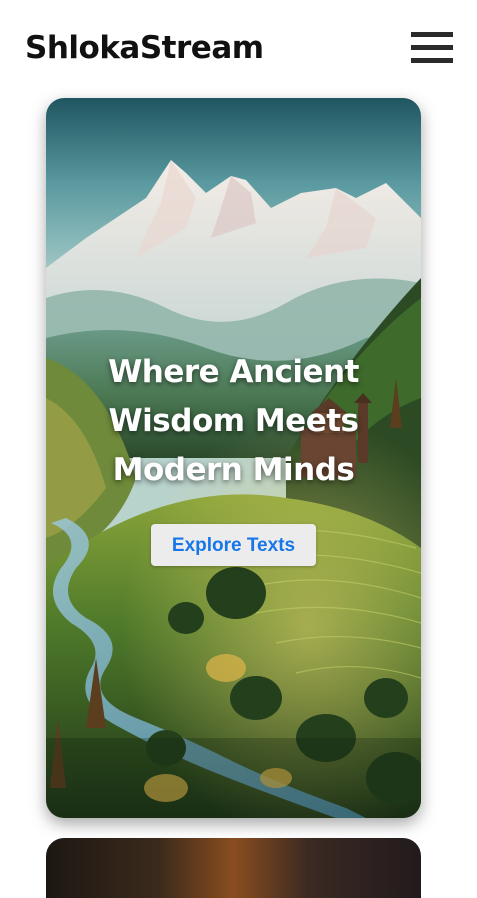  I want to click on hamburger-menu-icon, so click(432, 48).